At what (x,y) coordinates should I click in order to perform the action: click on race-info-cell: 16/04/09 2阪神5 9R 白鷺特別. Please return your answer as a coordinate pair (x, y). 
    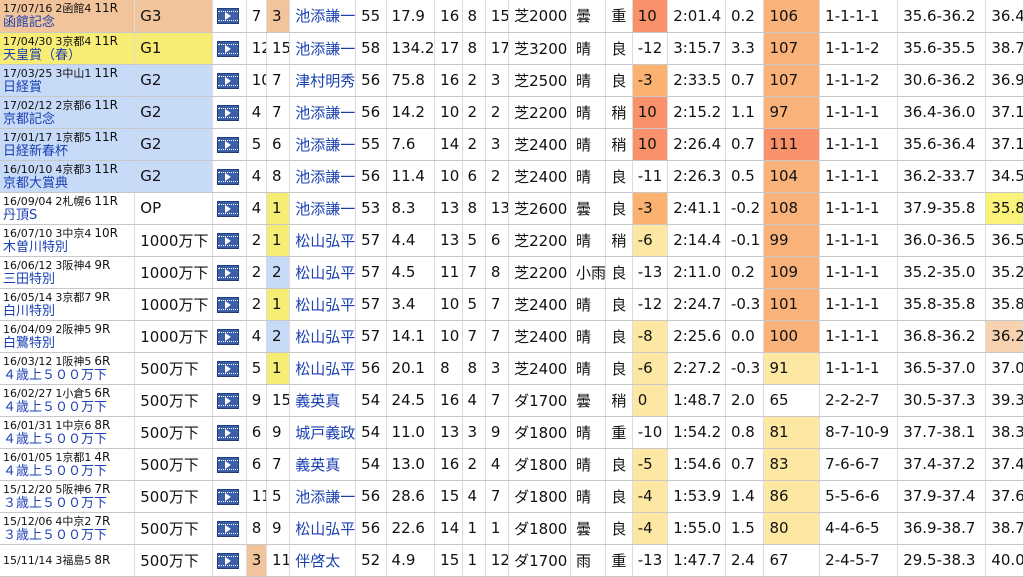
    Looking at the image, I should click on (68, 336).